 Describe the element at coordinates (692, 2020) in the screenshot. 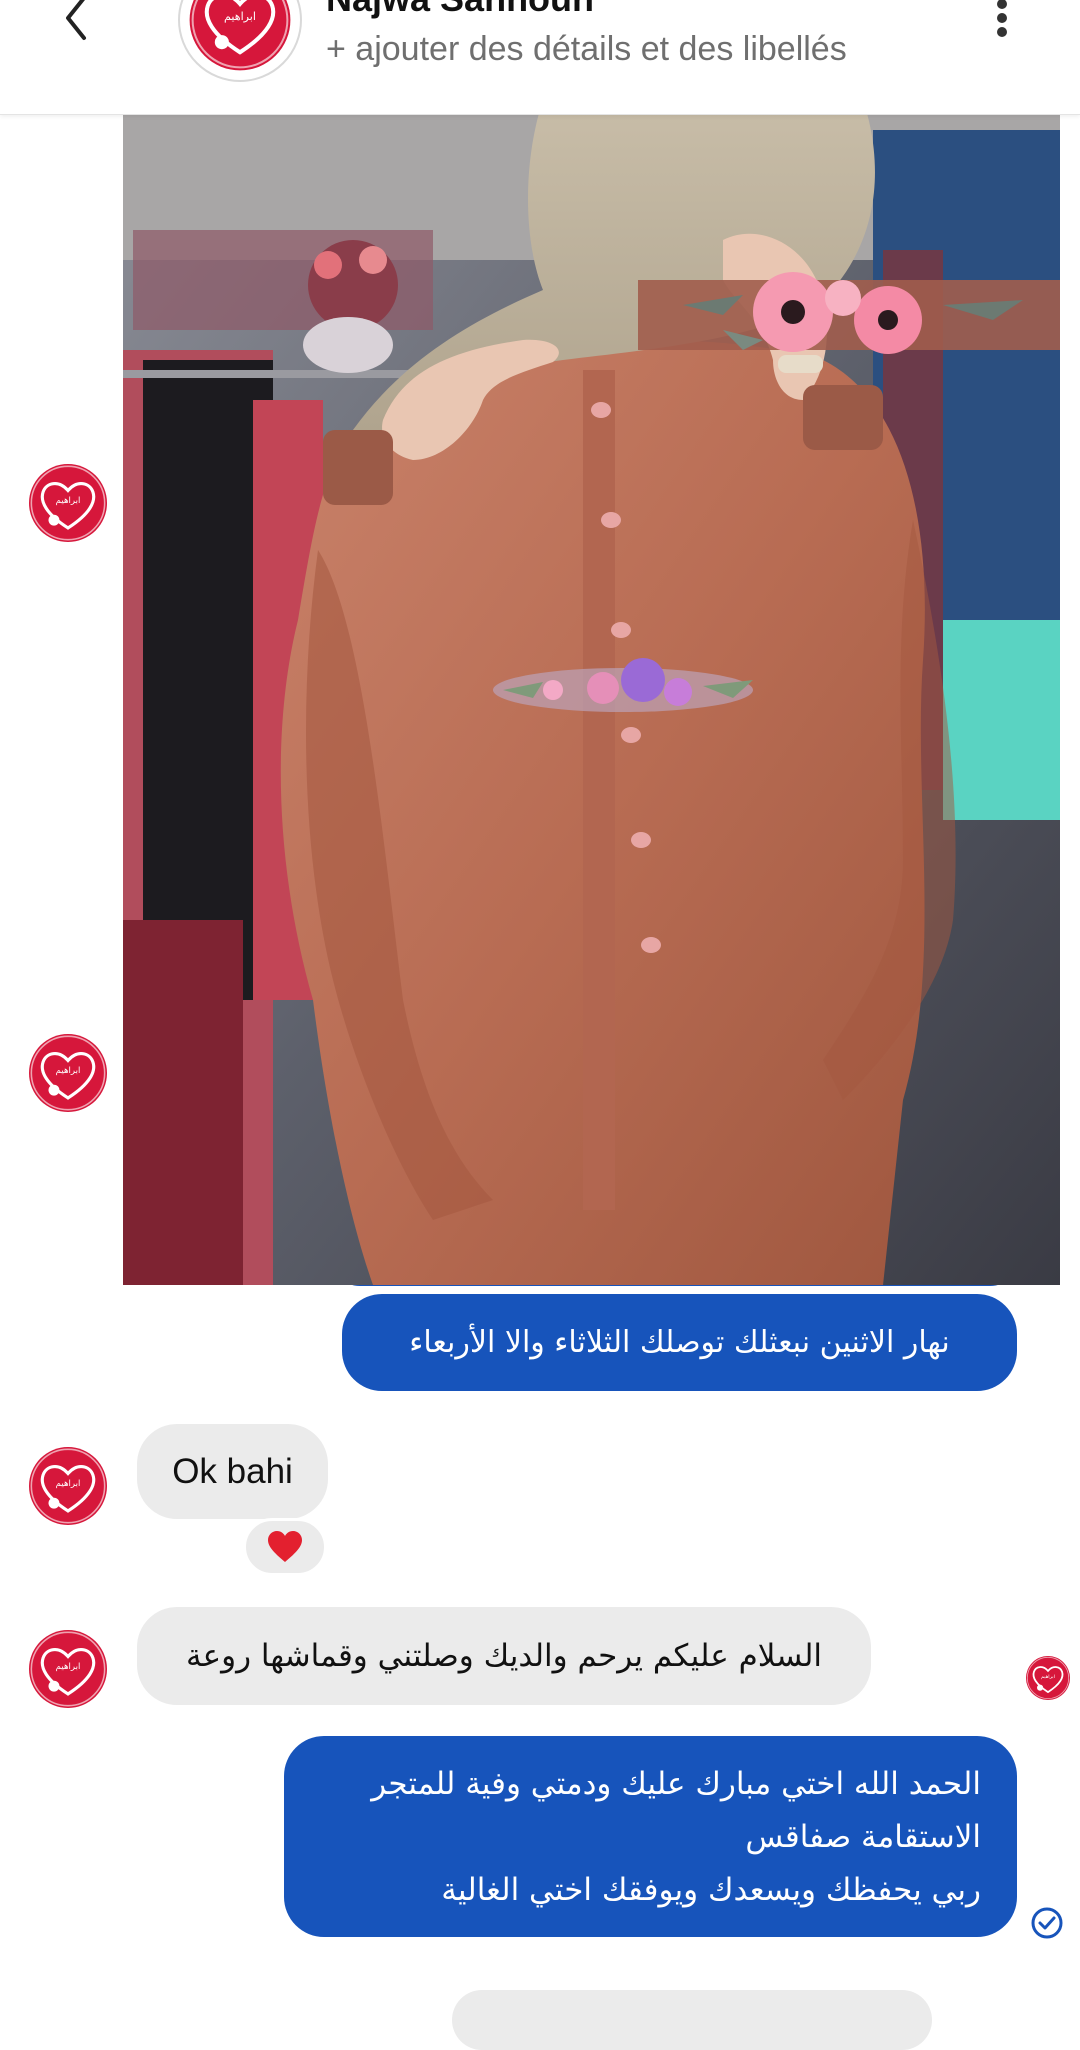

I see `next-message-partial` at that location.